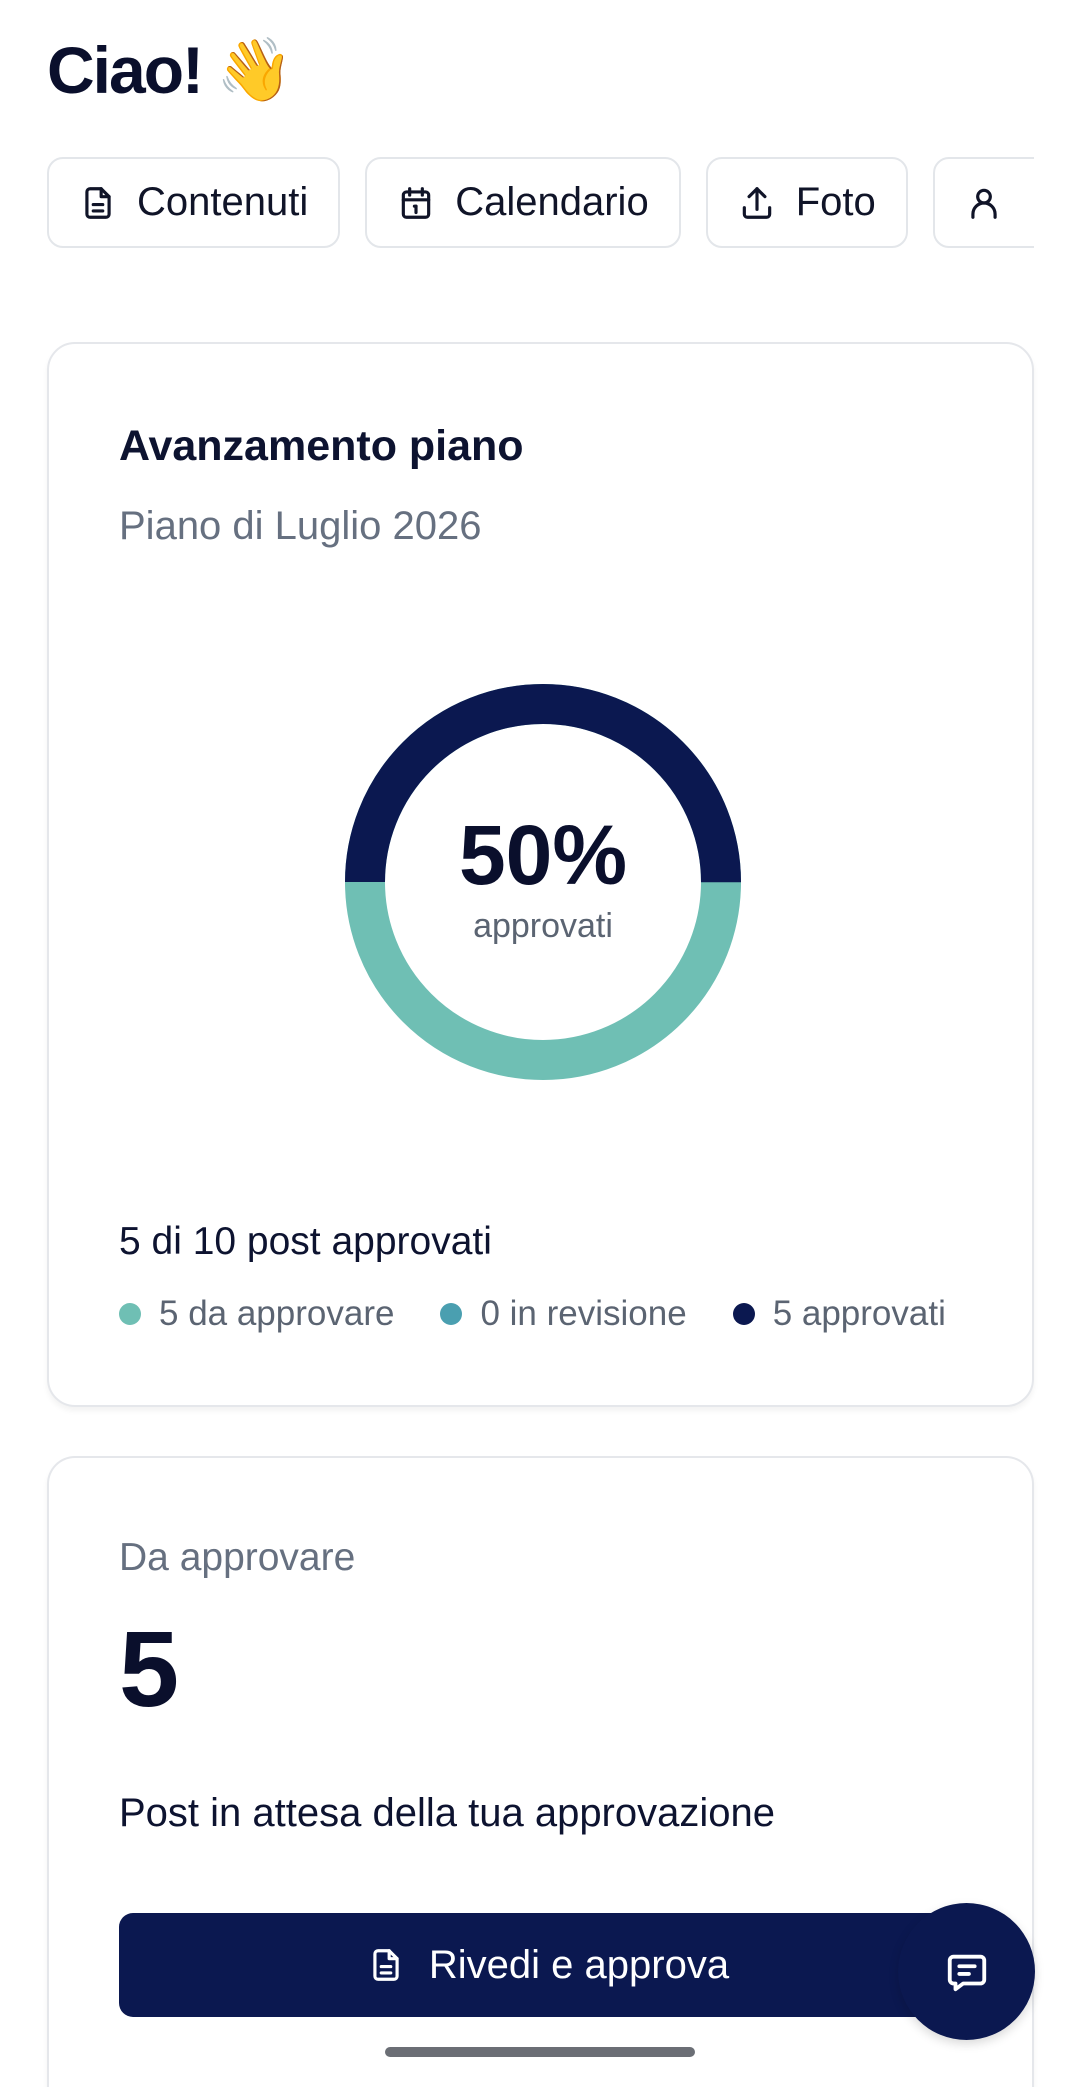  Describe the element at coordinates (543, 854) in the screenshot. I see `approved-percent: 50%` at that location.